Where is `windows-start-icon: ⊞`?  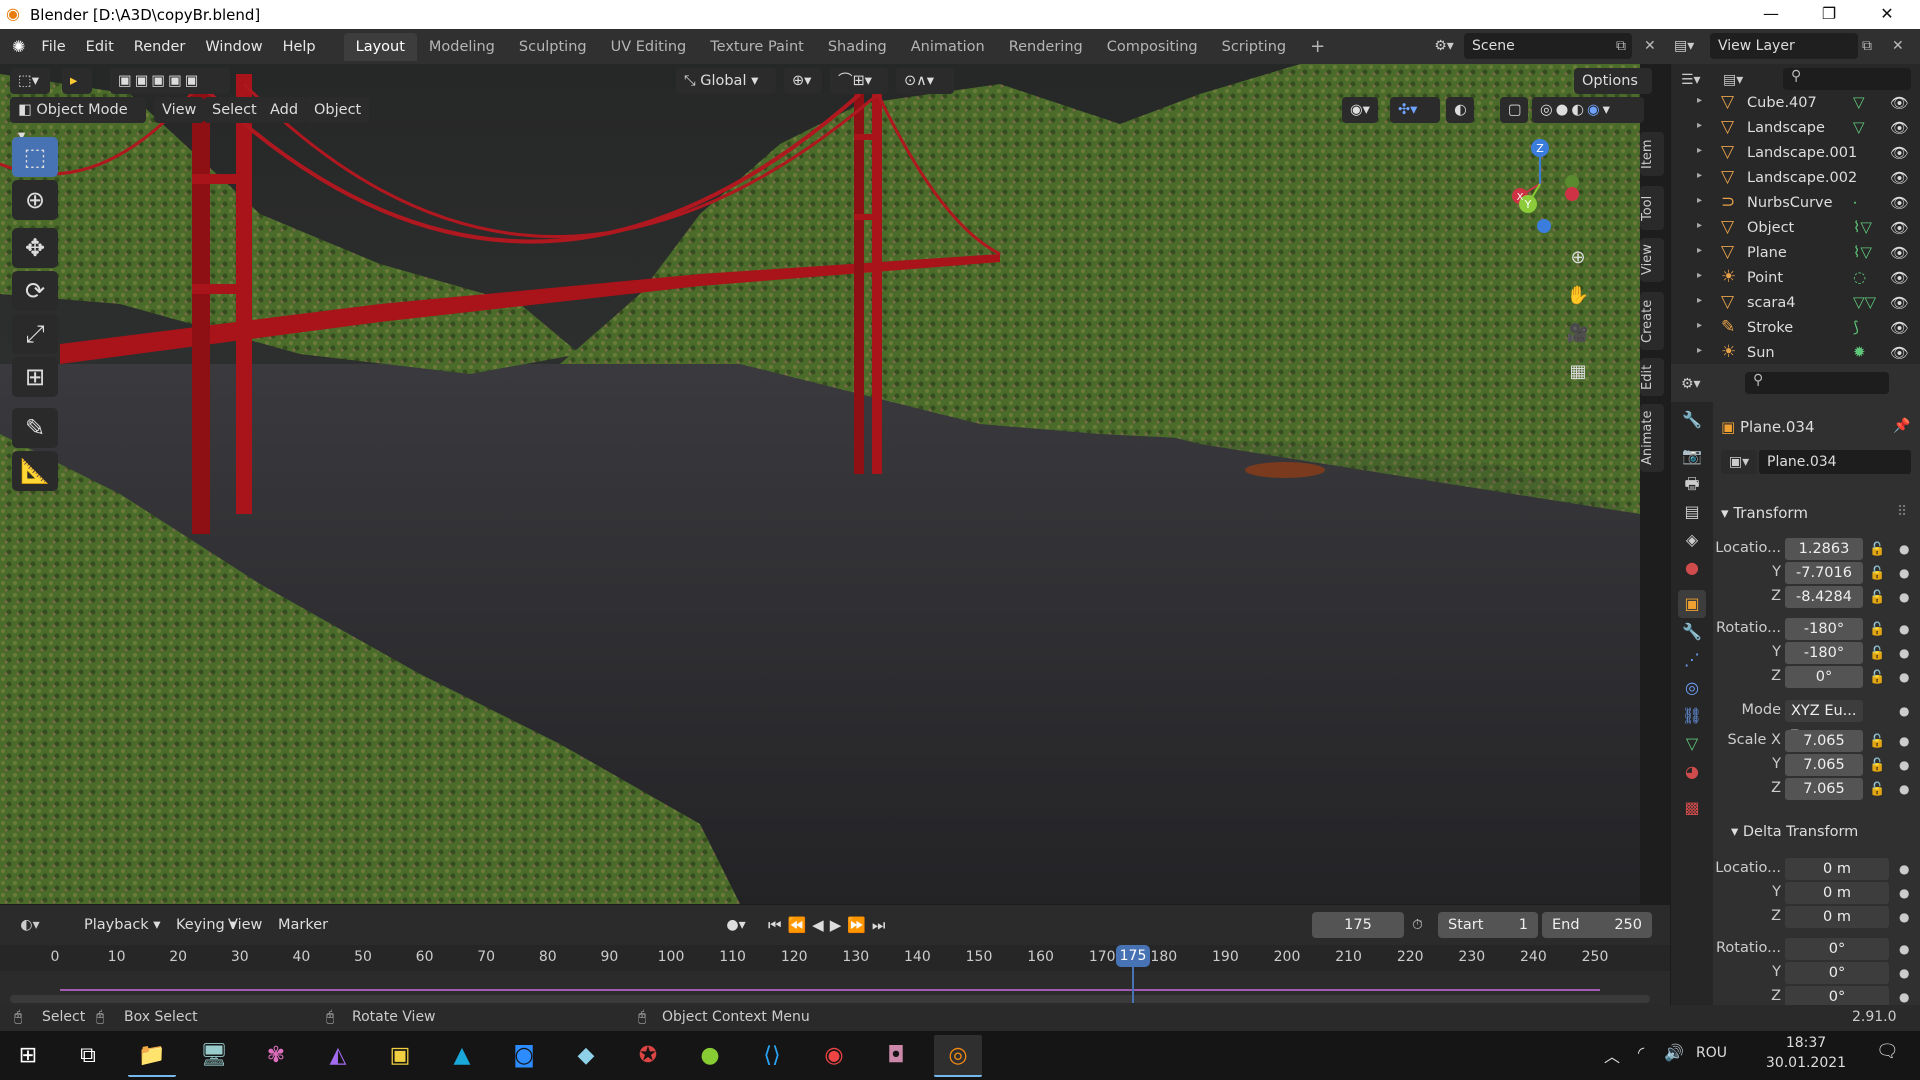
windows-start-icon: ⊞ is located at coordinates (28, 1056).